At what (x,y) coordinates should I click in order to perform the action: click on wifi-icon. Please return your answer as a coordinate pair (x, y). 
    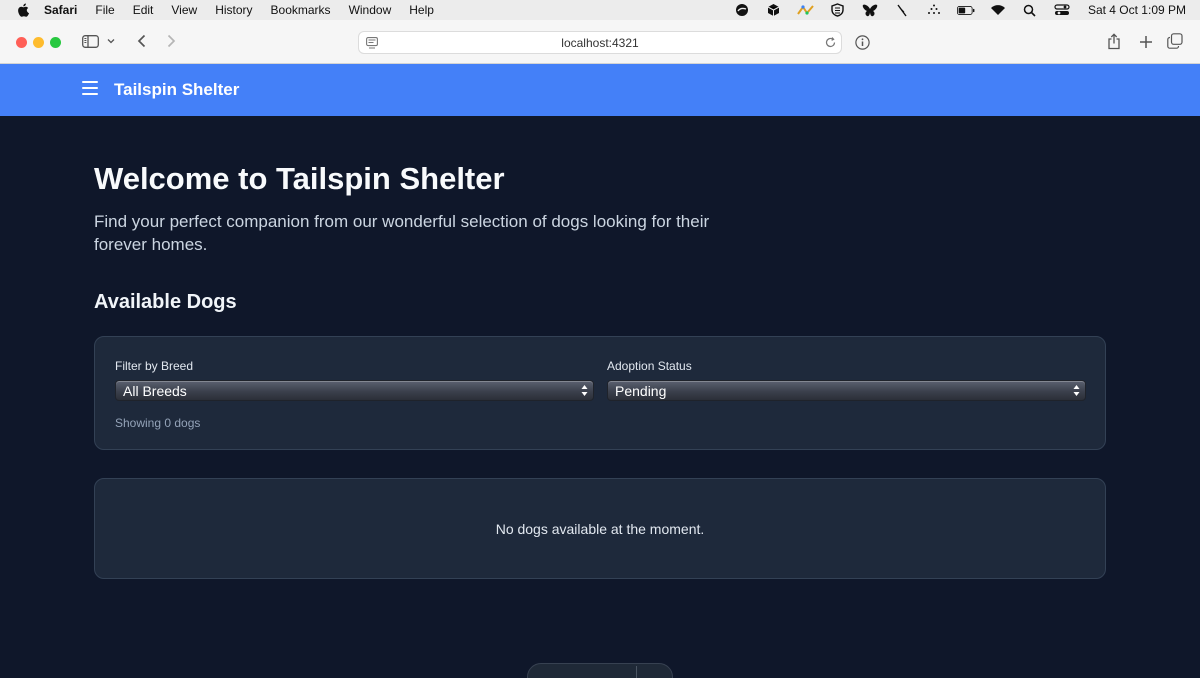
    Looking at the image, I should click on (998, 10).